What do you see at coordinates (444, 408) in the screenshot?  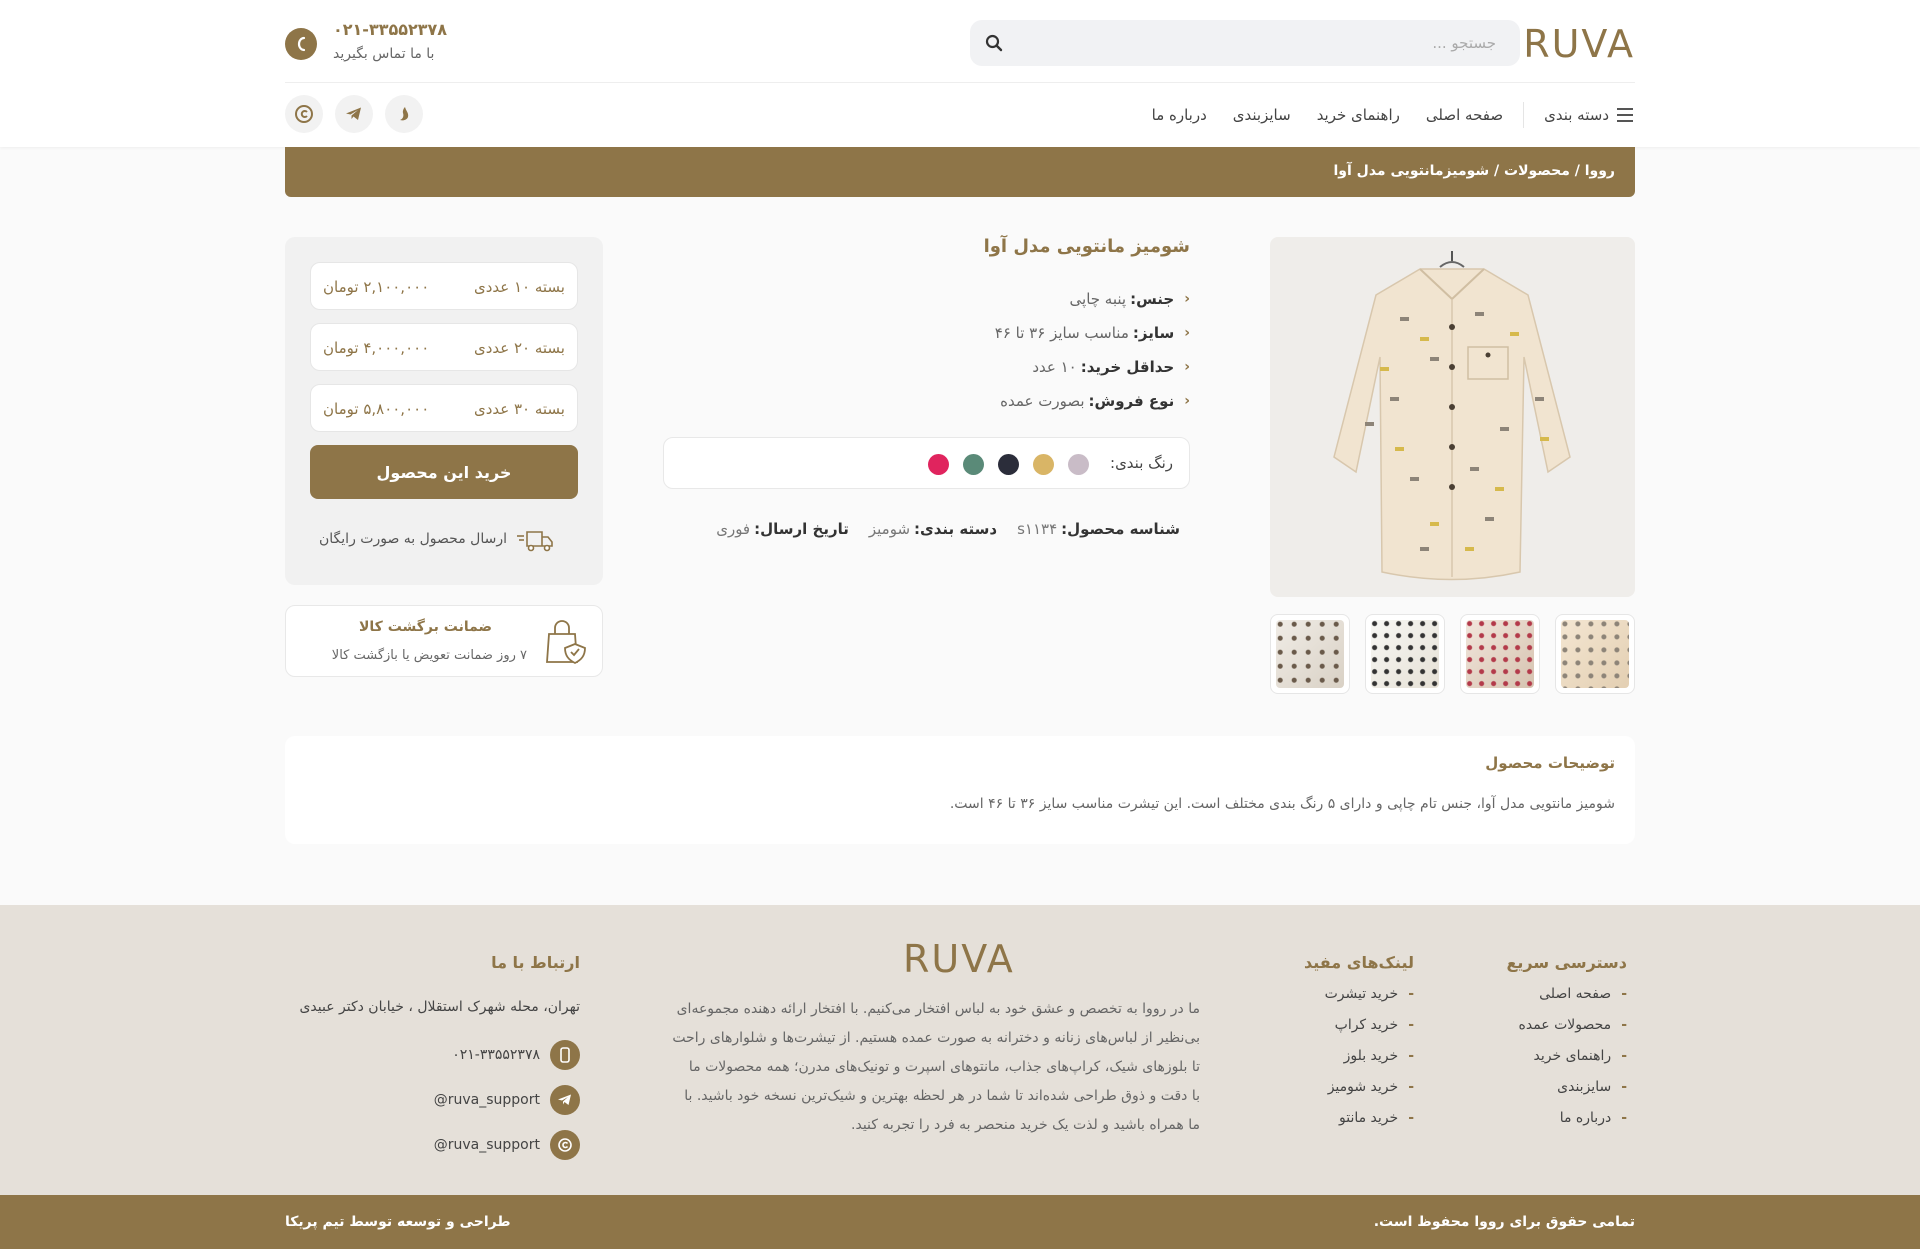 I see `pack-option-30: بسته ۳۰ عددی ۵,۸۰۰,۰۰۰ تومان` at bounding box center [444, 408].